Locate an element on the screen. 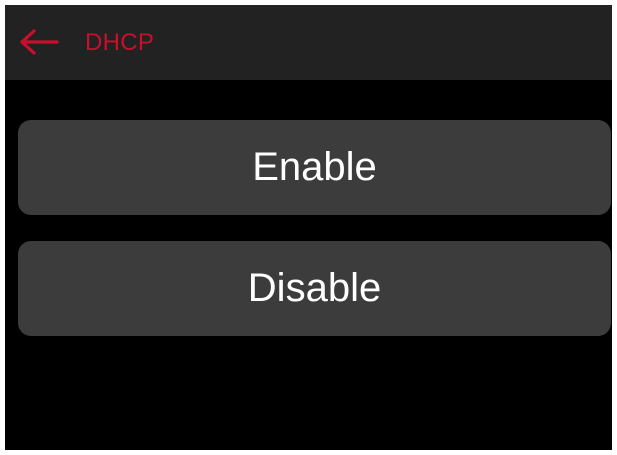 The image size is (617, 455). page-title: DHCP is located at coordinates (120, 42).